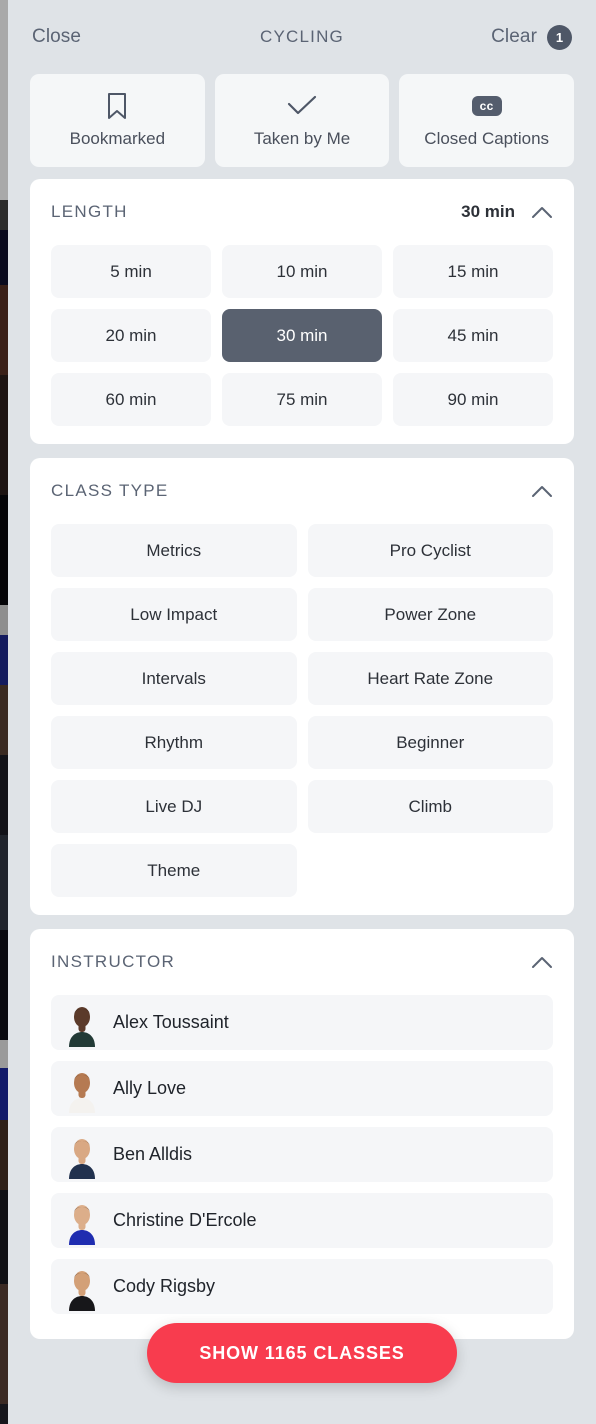 This screenshot has height=1424, width=596. What do you see at coordinates (131, 399) in the screenshot?
I see `length-option: 60 min` at bounding box center [131, 399].